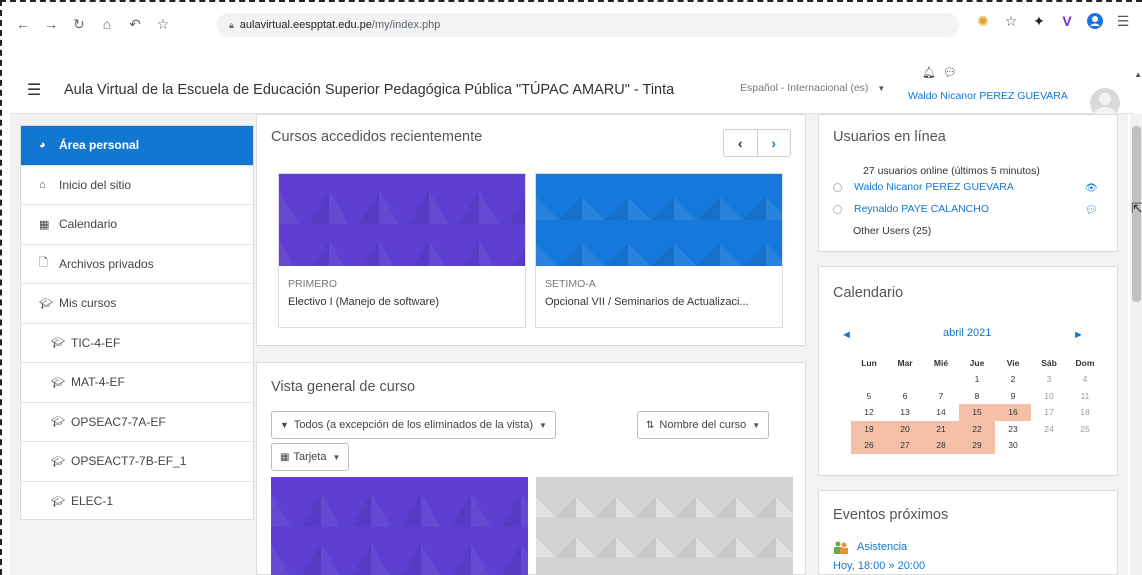 The height and width of the screenshot is (575, 1142). What do you see at coordinates (1138, 74) in the screenshot?
I see `scroll-up-arrow-icon: ▲` at bounding box center [1138, 74].